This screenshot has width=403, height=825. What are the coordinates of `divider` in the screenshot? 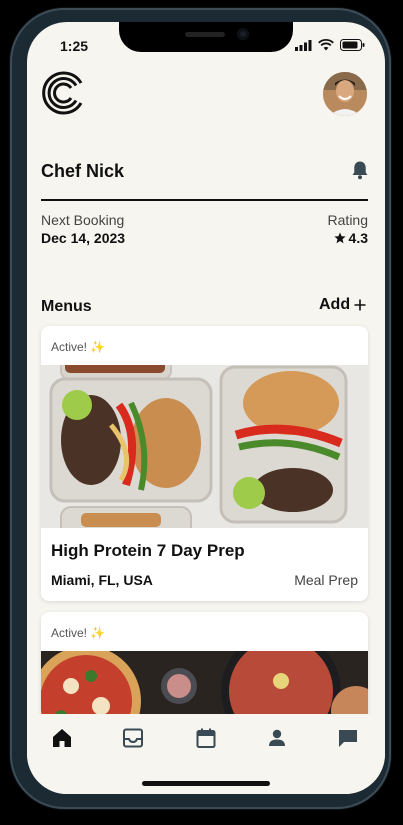 It's located at (204, 200).